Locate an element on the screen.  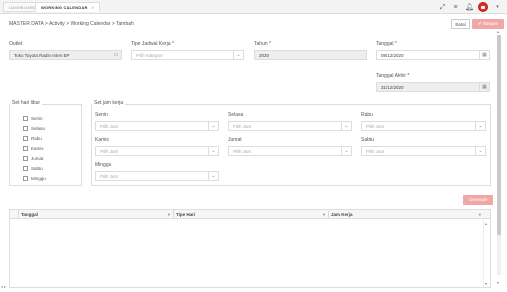
grid-header: Tanggal ▾ Tipe Hari ▾ Jam Kerja ▾ is located at coordinates (250, 214).